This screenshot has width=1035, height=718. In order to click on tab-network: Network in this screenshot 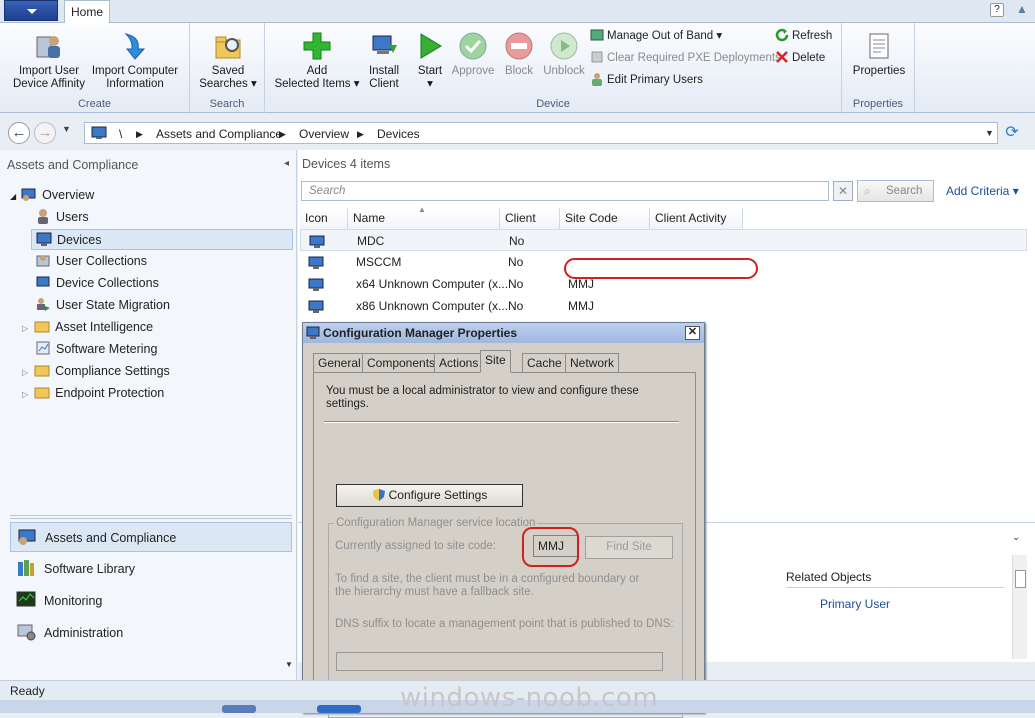, I will do `click(592, 362)`.